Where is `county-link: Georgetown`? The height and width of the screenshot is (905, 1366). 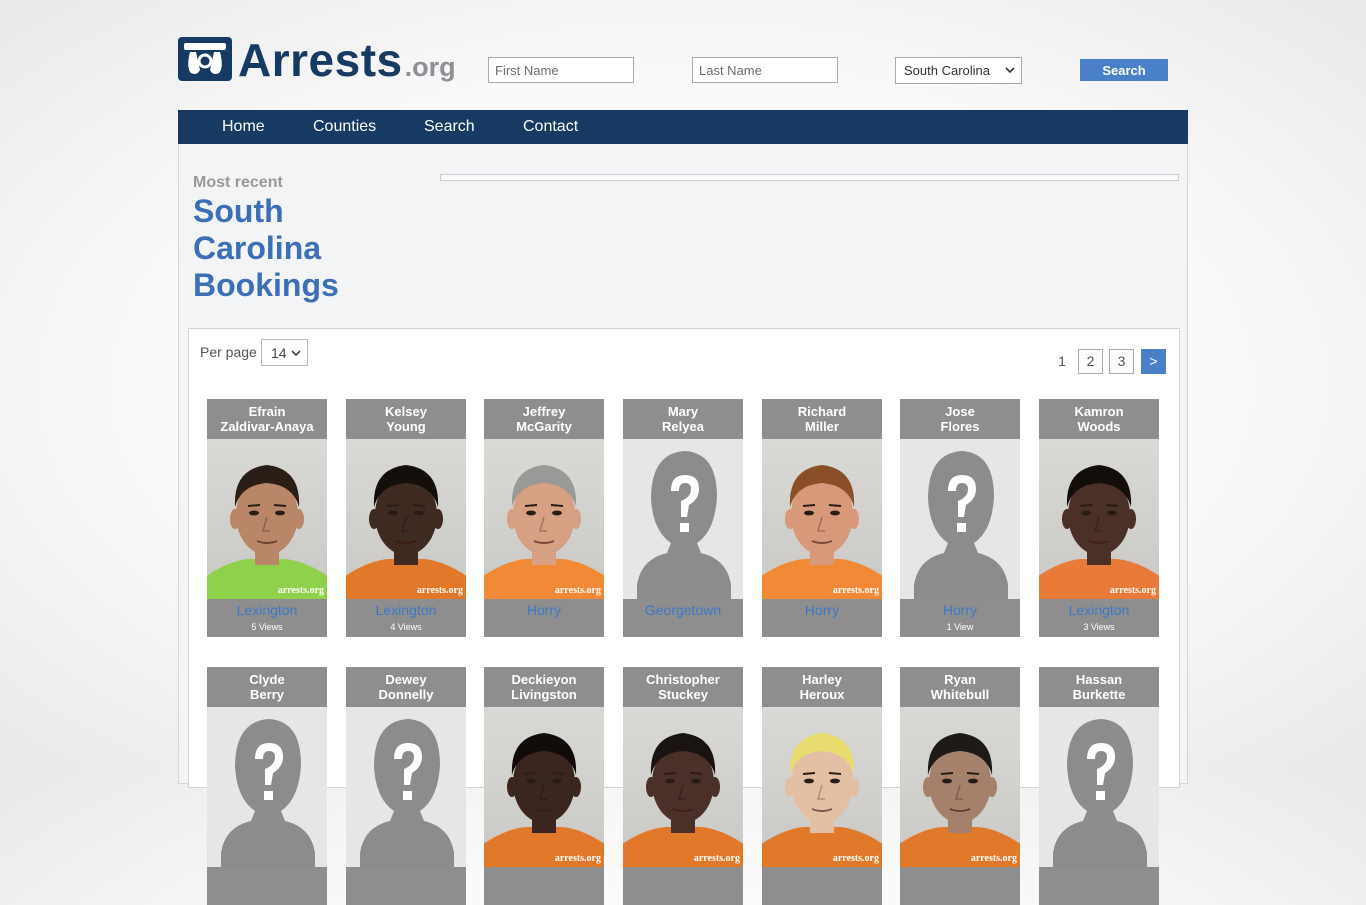 county-link: Georgetown is located at coordinates (683, 610).